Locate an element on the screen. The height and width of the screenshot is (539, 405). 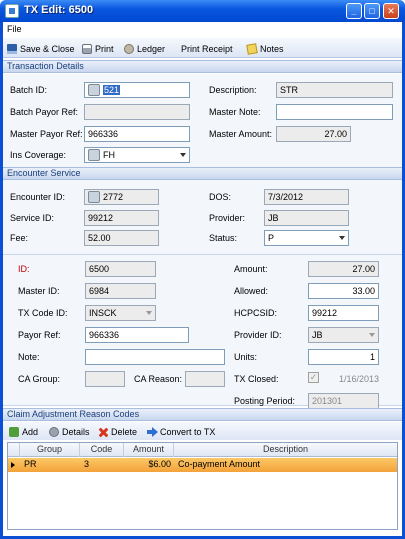
ins-coverage-select: FH is located at coordinates (137, 155).